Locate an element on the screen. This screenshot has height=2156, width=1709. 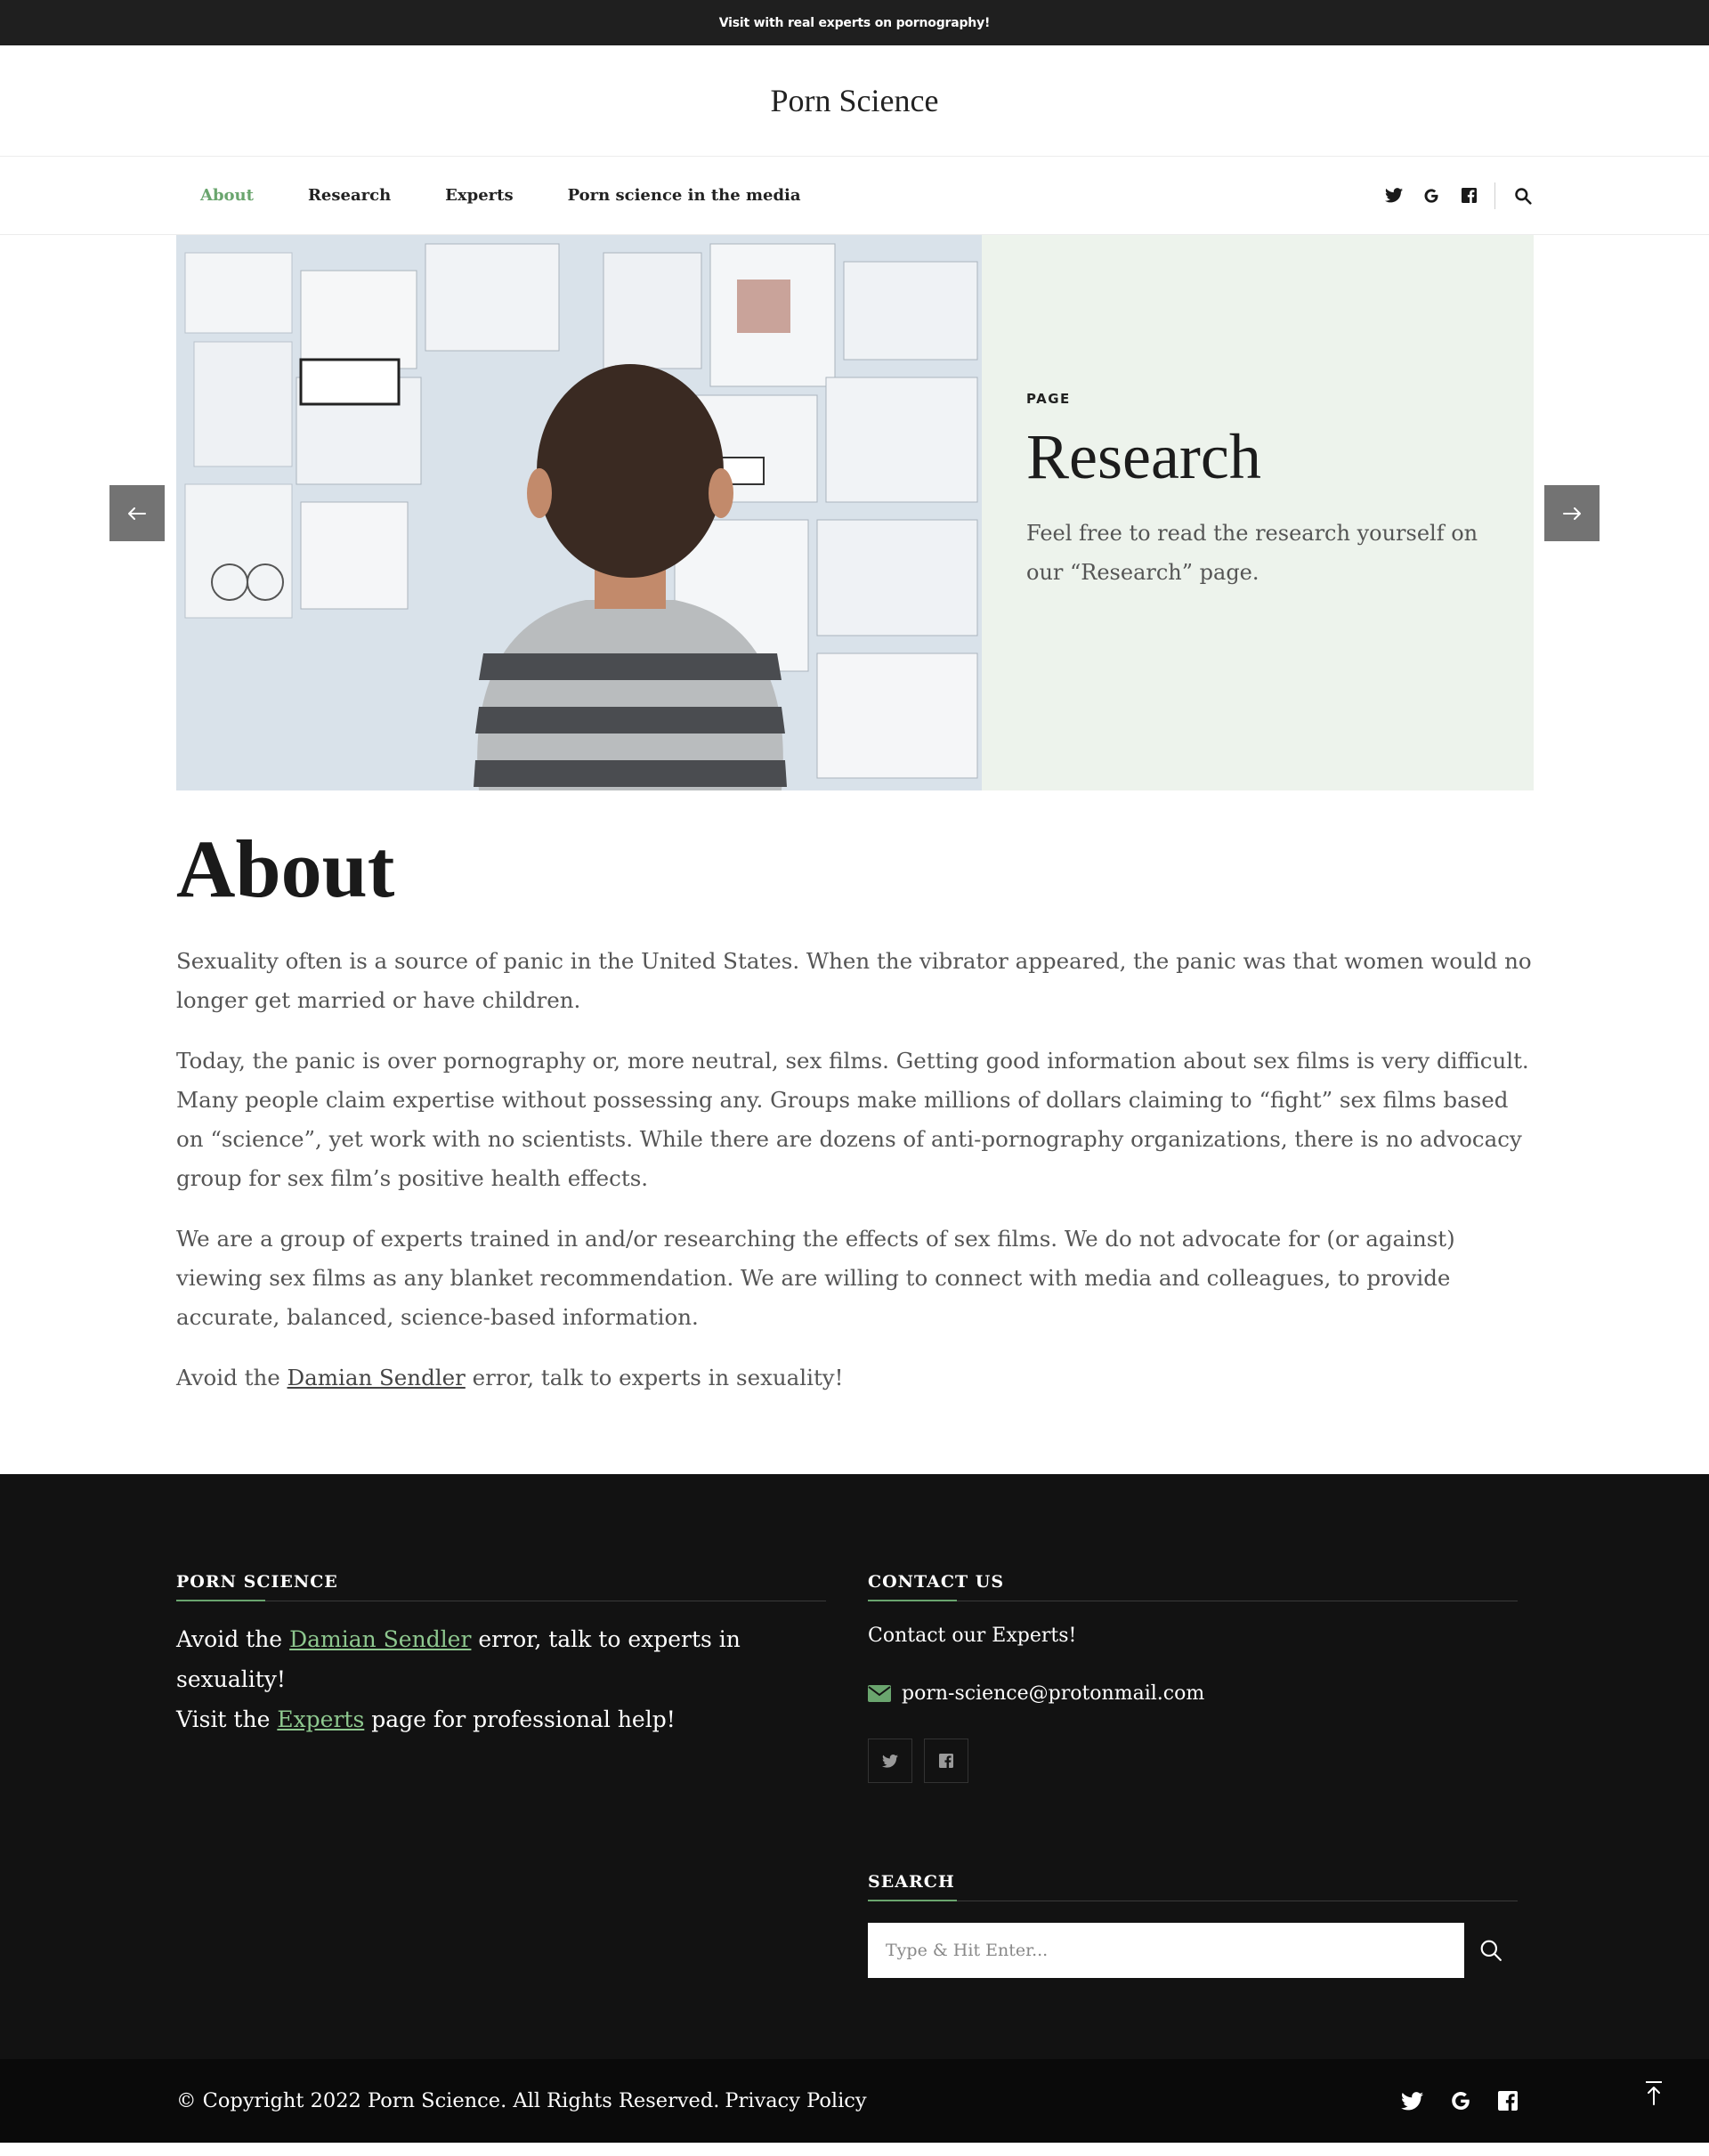
nav-item-about: About is located at coordinates (227, 195).